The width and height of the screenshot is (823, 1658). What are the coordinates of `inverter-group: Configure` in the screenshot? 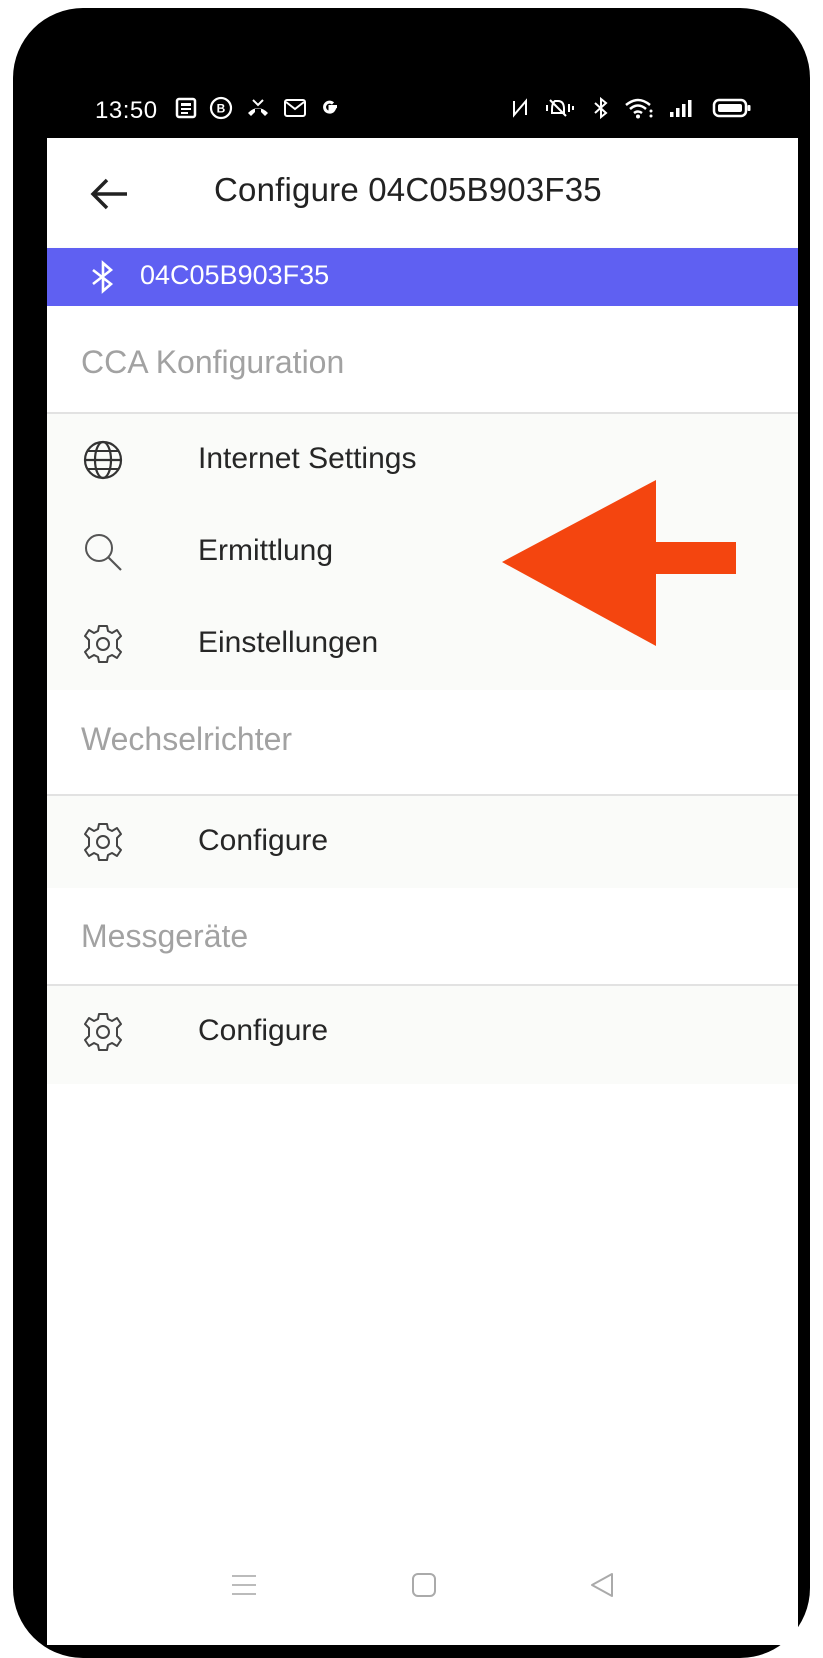 It's located at (422, 842).